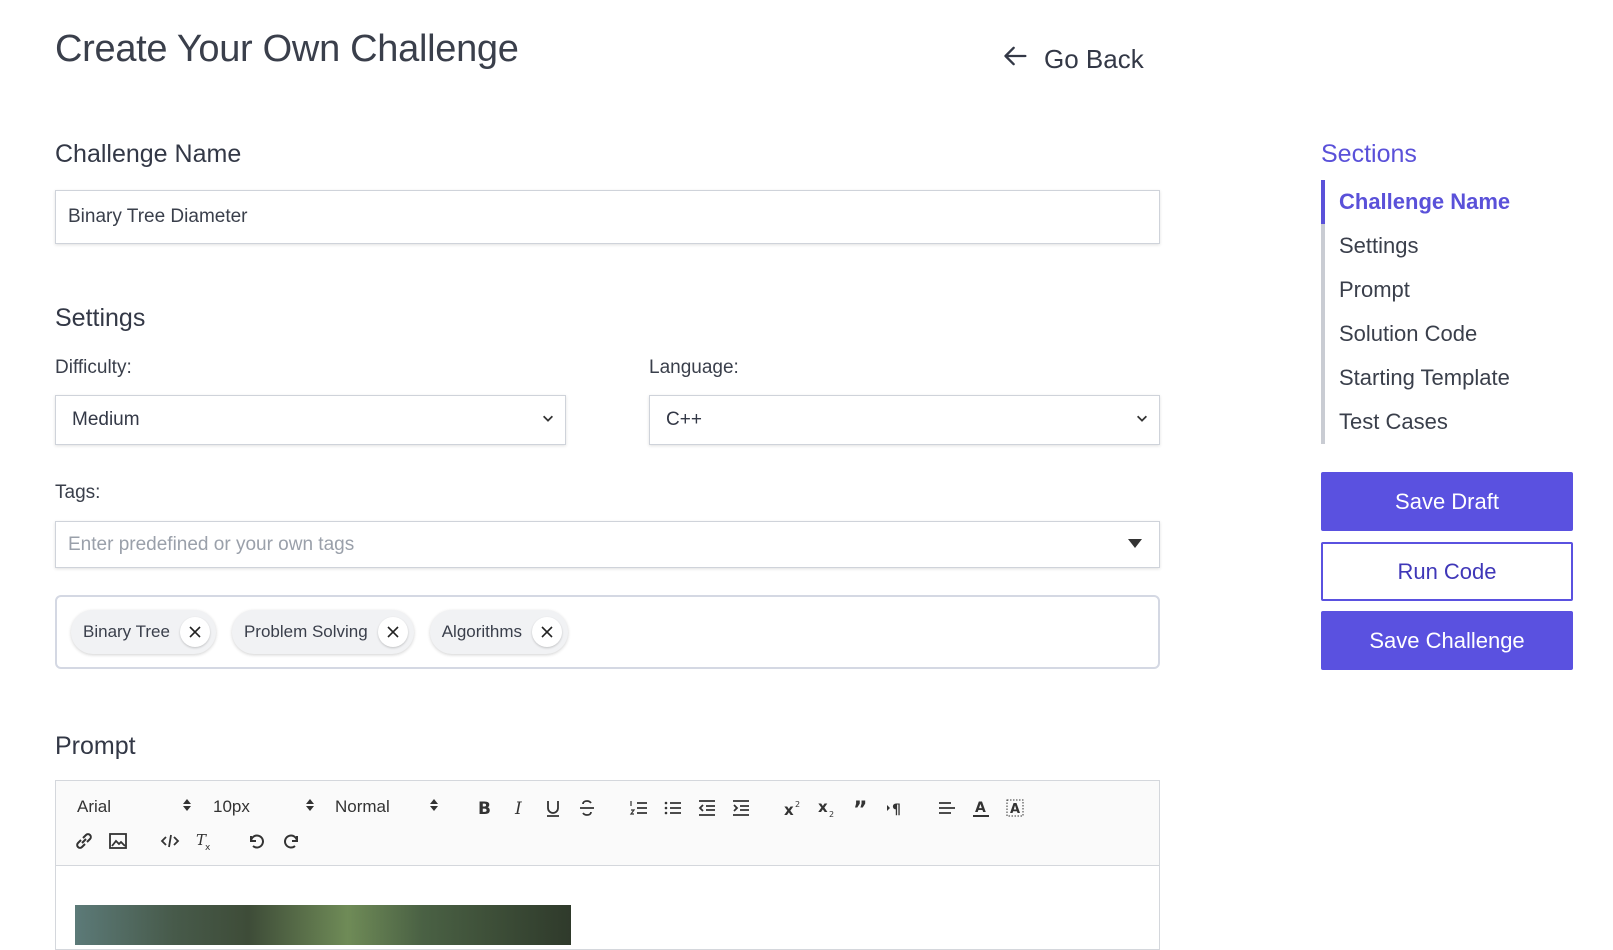 The width and height of the screenshot is (1613, 950). I want to click on tag-chip-label: Problem Solving, so click(305, 631).